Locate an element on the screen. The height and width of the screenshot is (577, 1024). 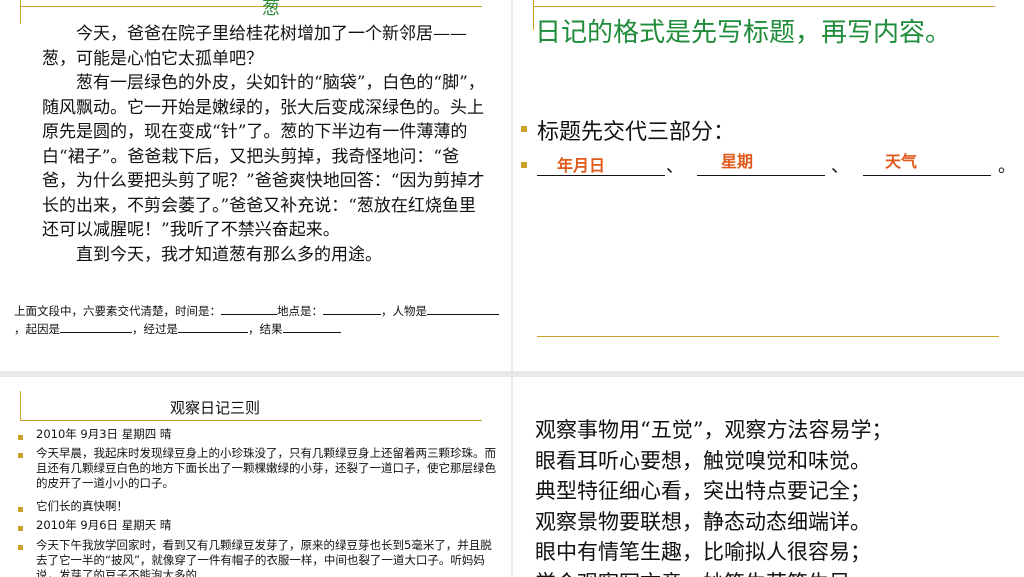
rhyme-line: 典型特征细心看，突出特点要记全； is located at coordinates (703, 491).